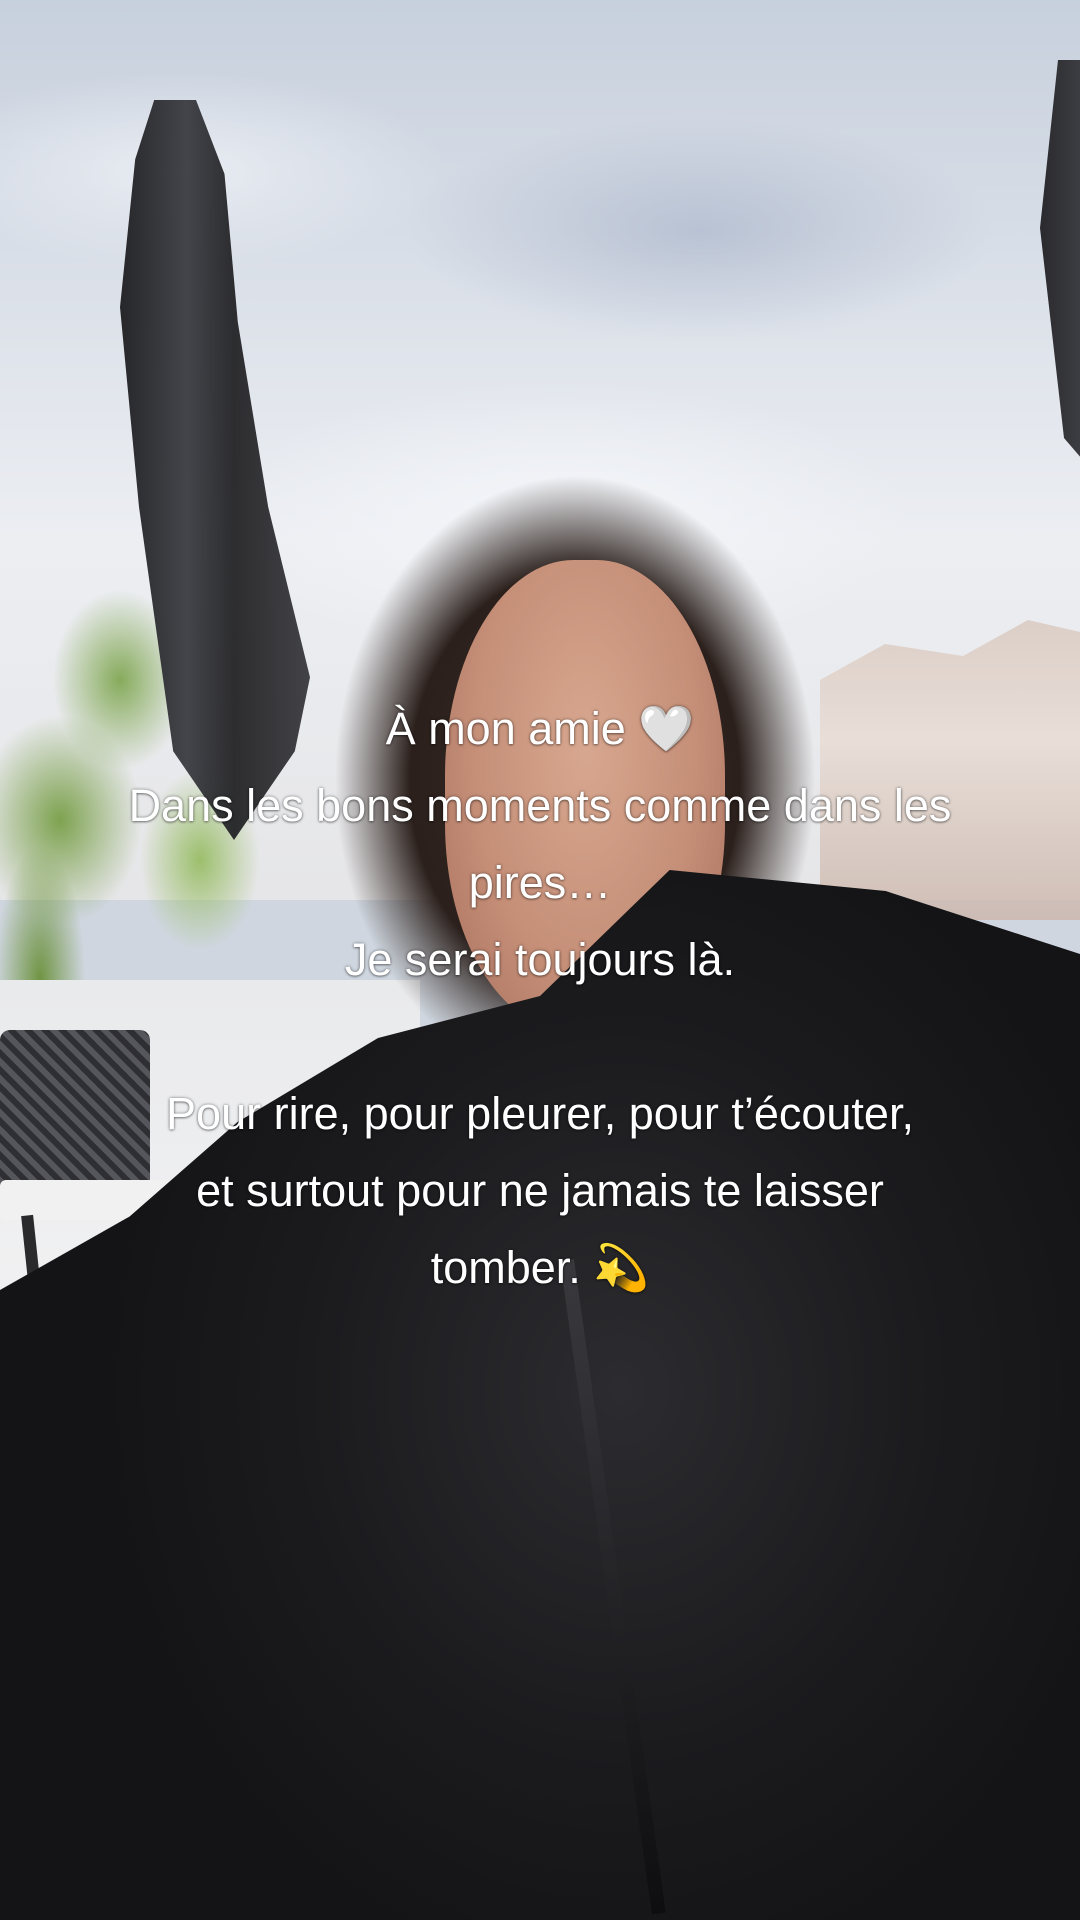  I want to click on caption-line: Pour rire, pour pleurer, pour t’écouter,, so click(540, 1113).